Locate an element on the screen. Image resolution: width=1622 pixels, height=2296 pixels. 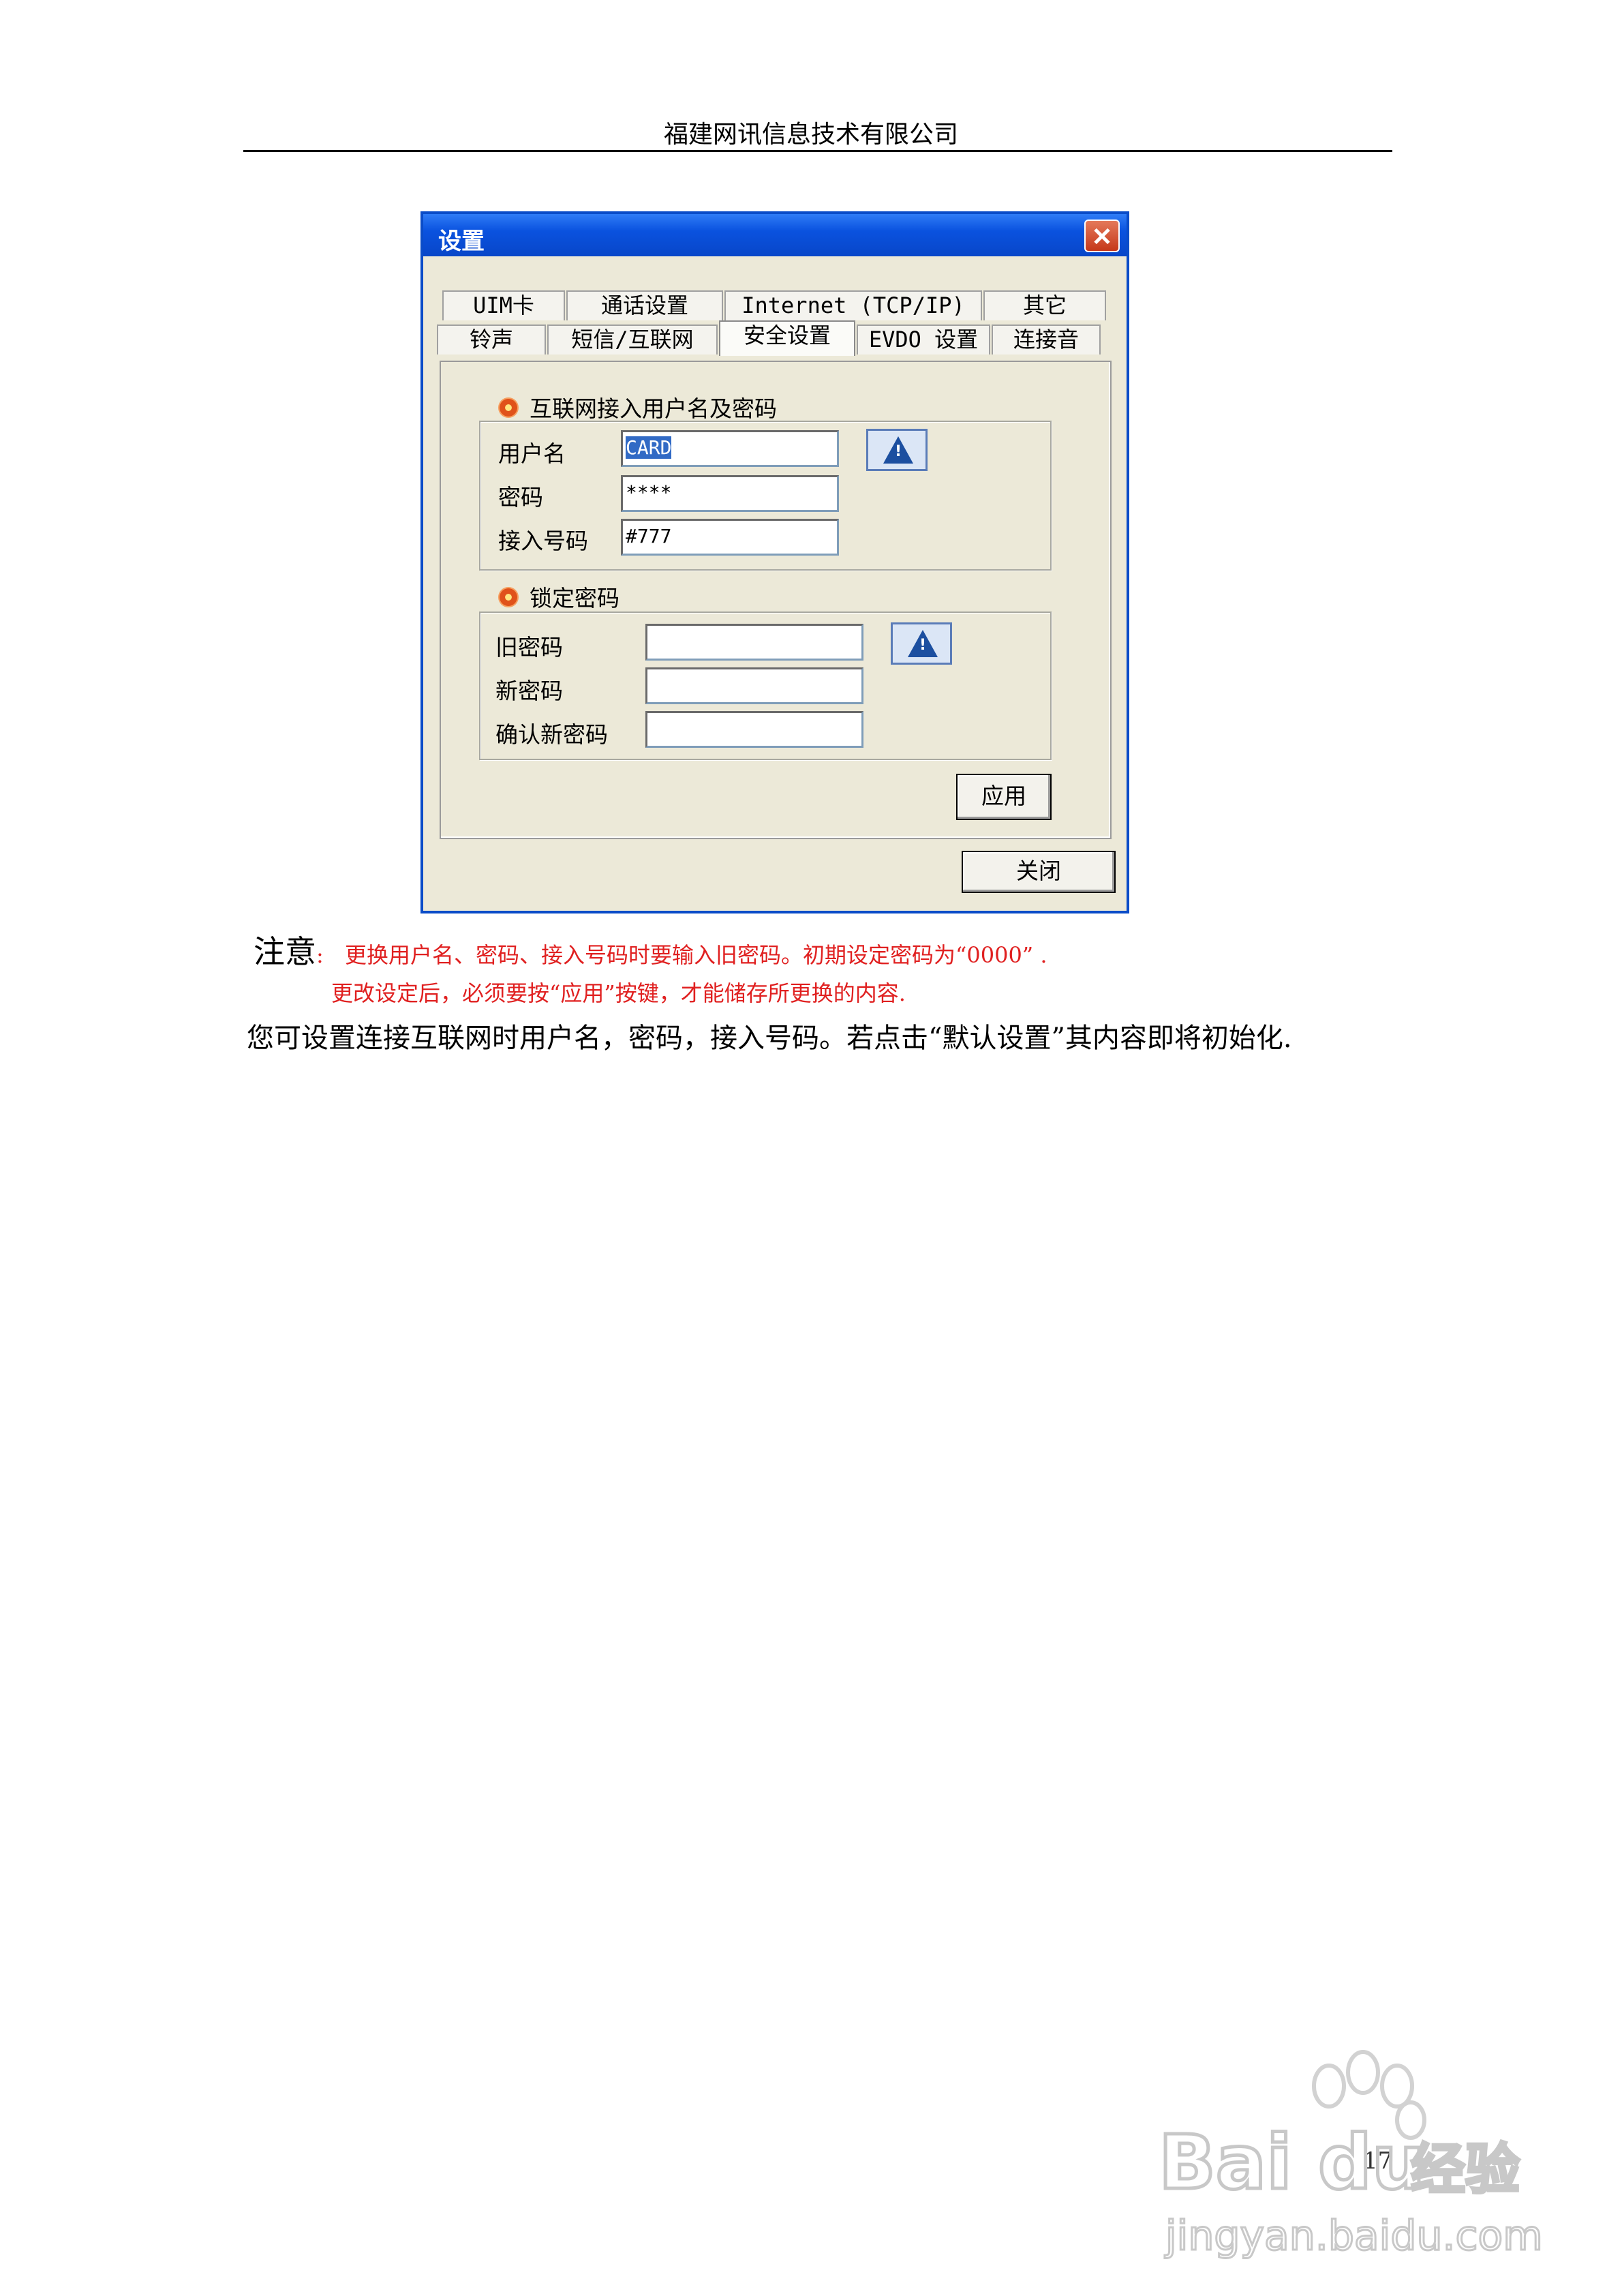
username-value: CARD is located at coordinates (649, 447).